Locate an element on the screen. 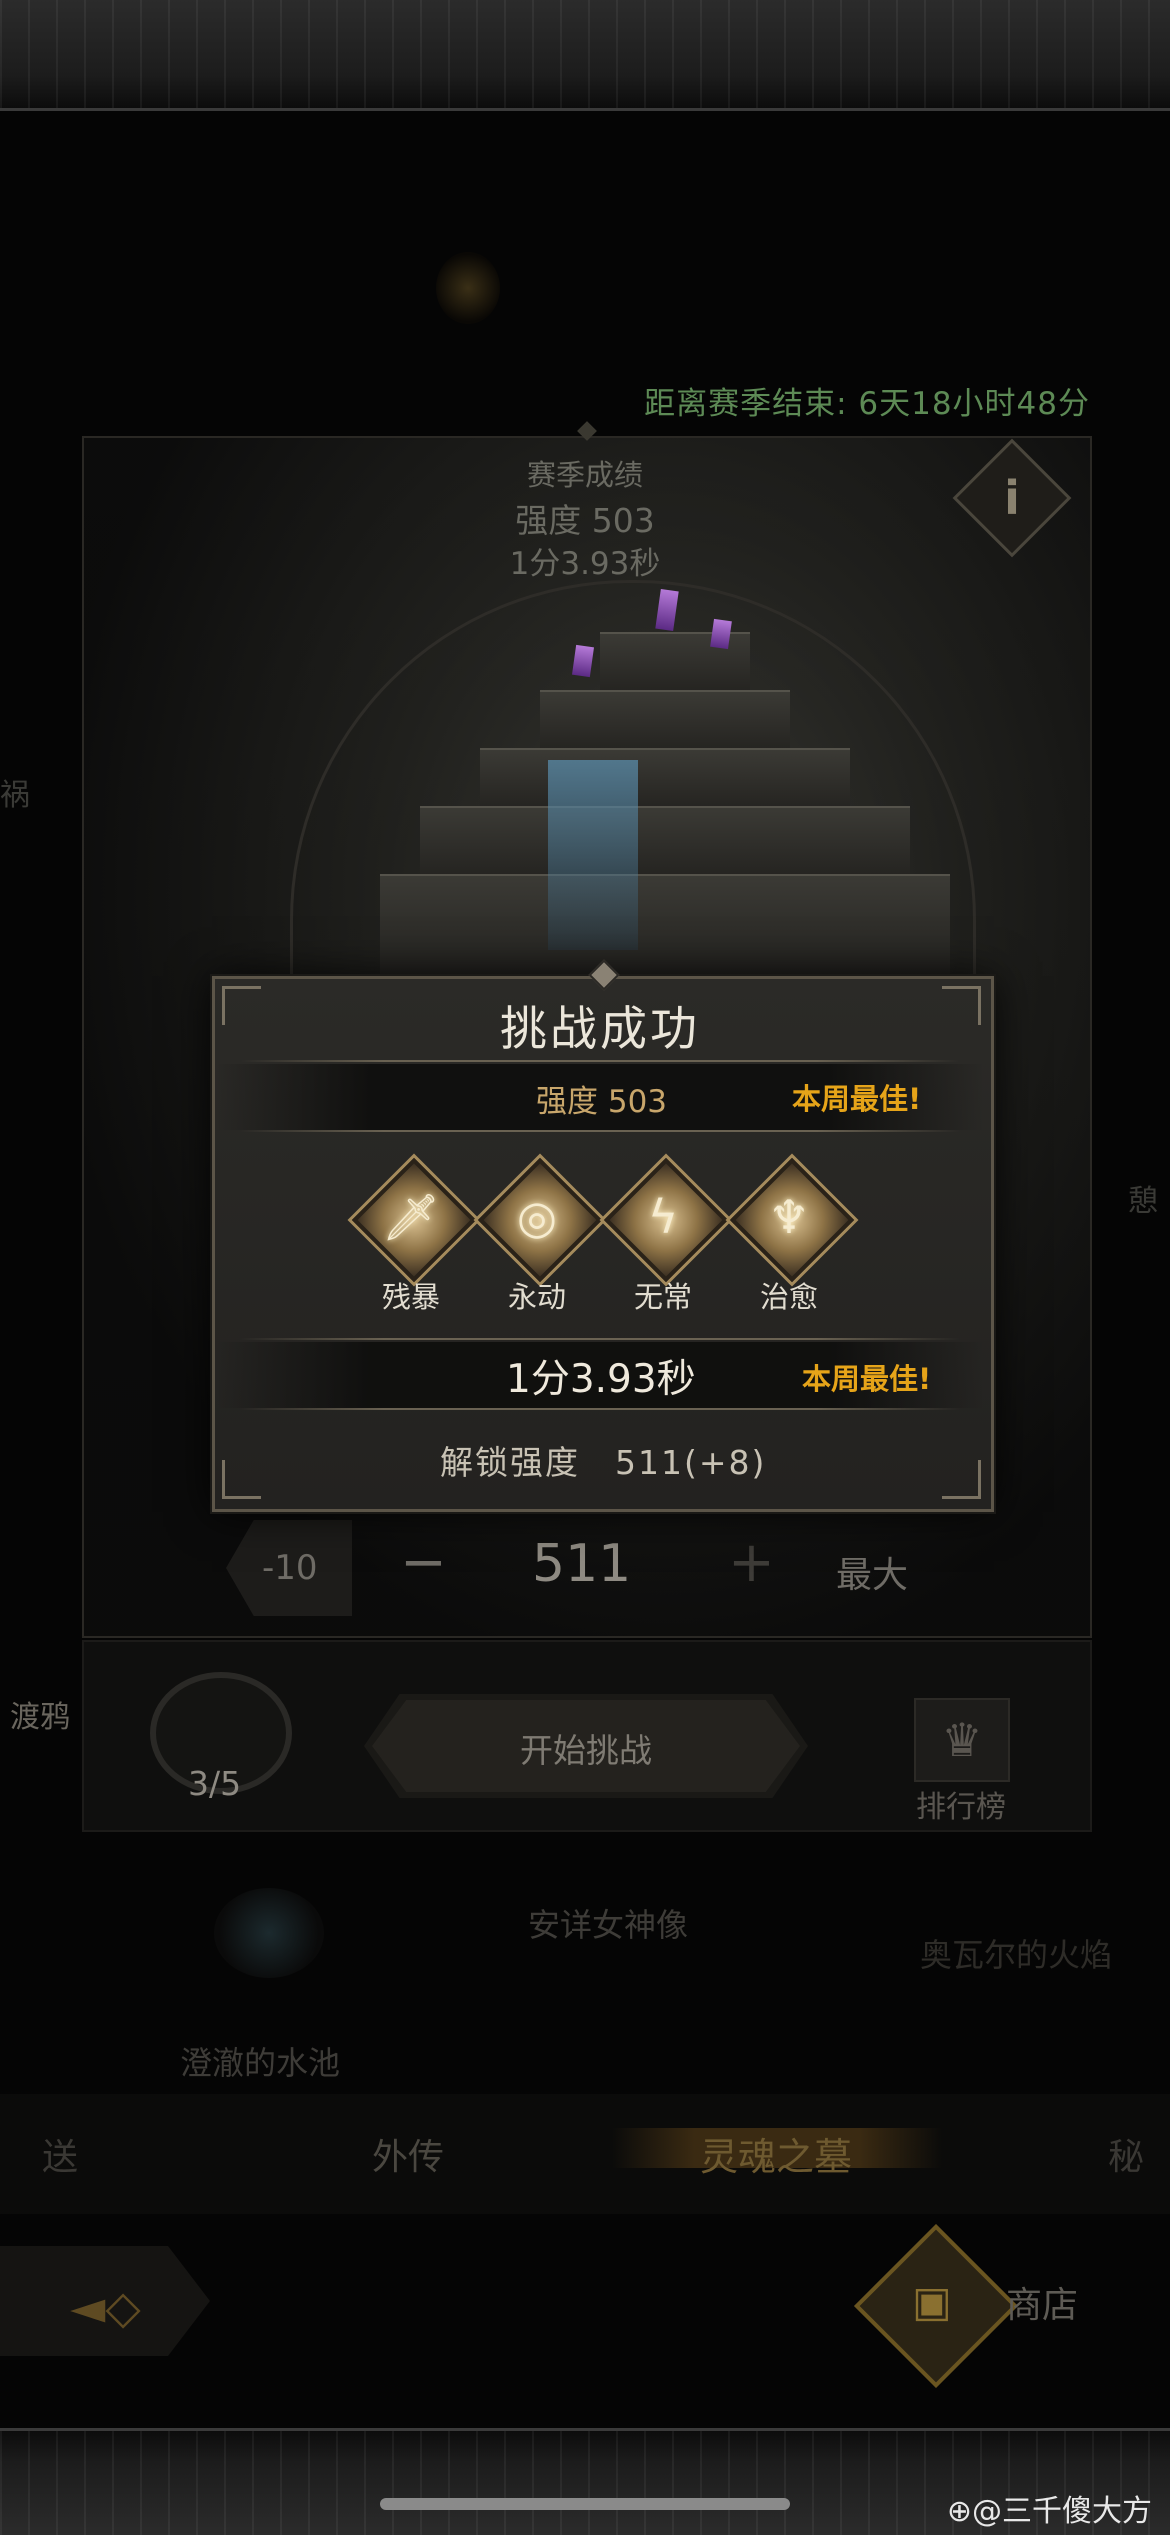 Image resolution: width=1170 pixels, height=2535 pixels. tab-secret: 秘 is located at coordinates (1126, 2154).